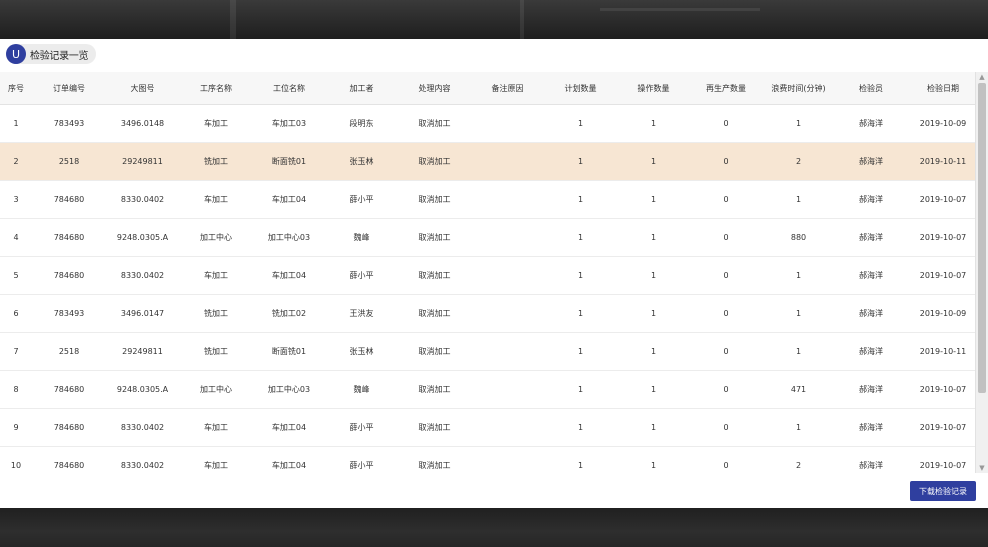 The width and height of the screenshot is (988, 547). I want to click on table-cell: 段明东, so click(361, 123).